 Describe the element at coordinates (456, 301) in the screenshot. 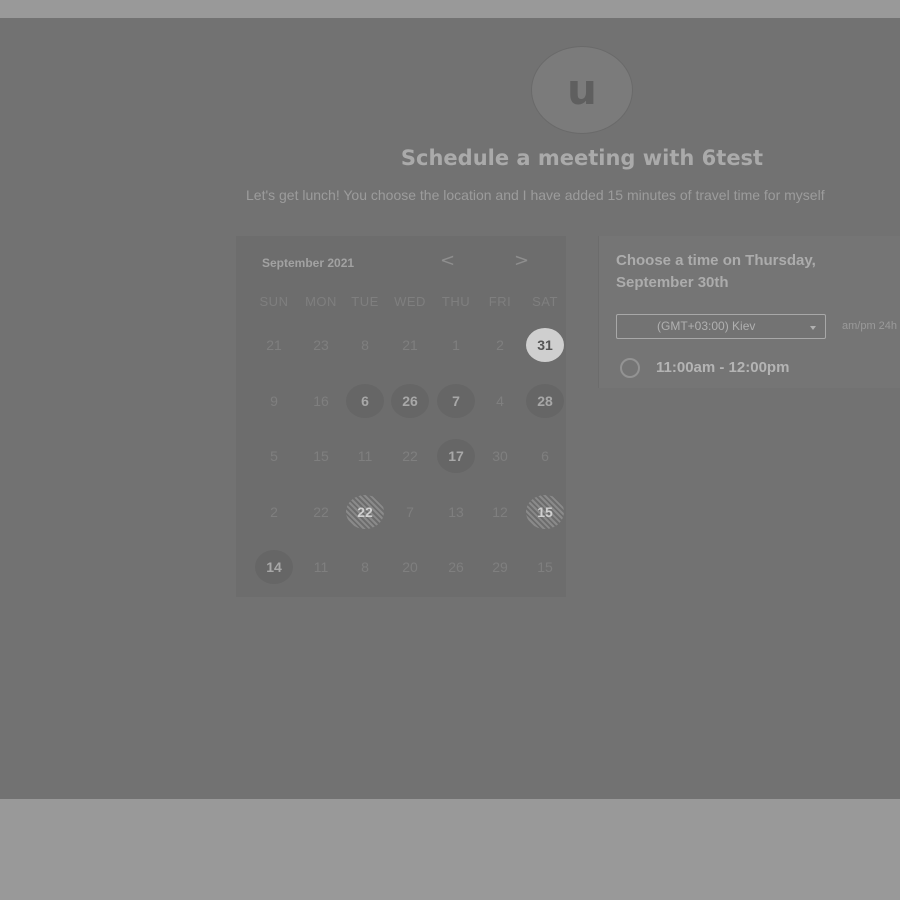

I see `weekday-label: THU` at that location.